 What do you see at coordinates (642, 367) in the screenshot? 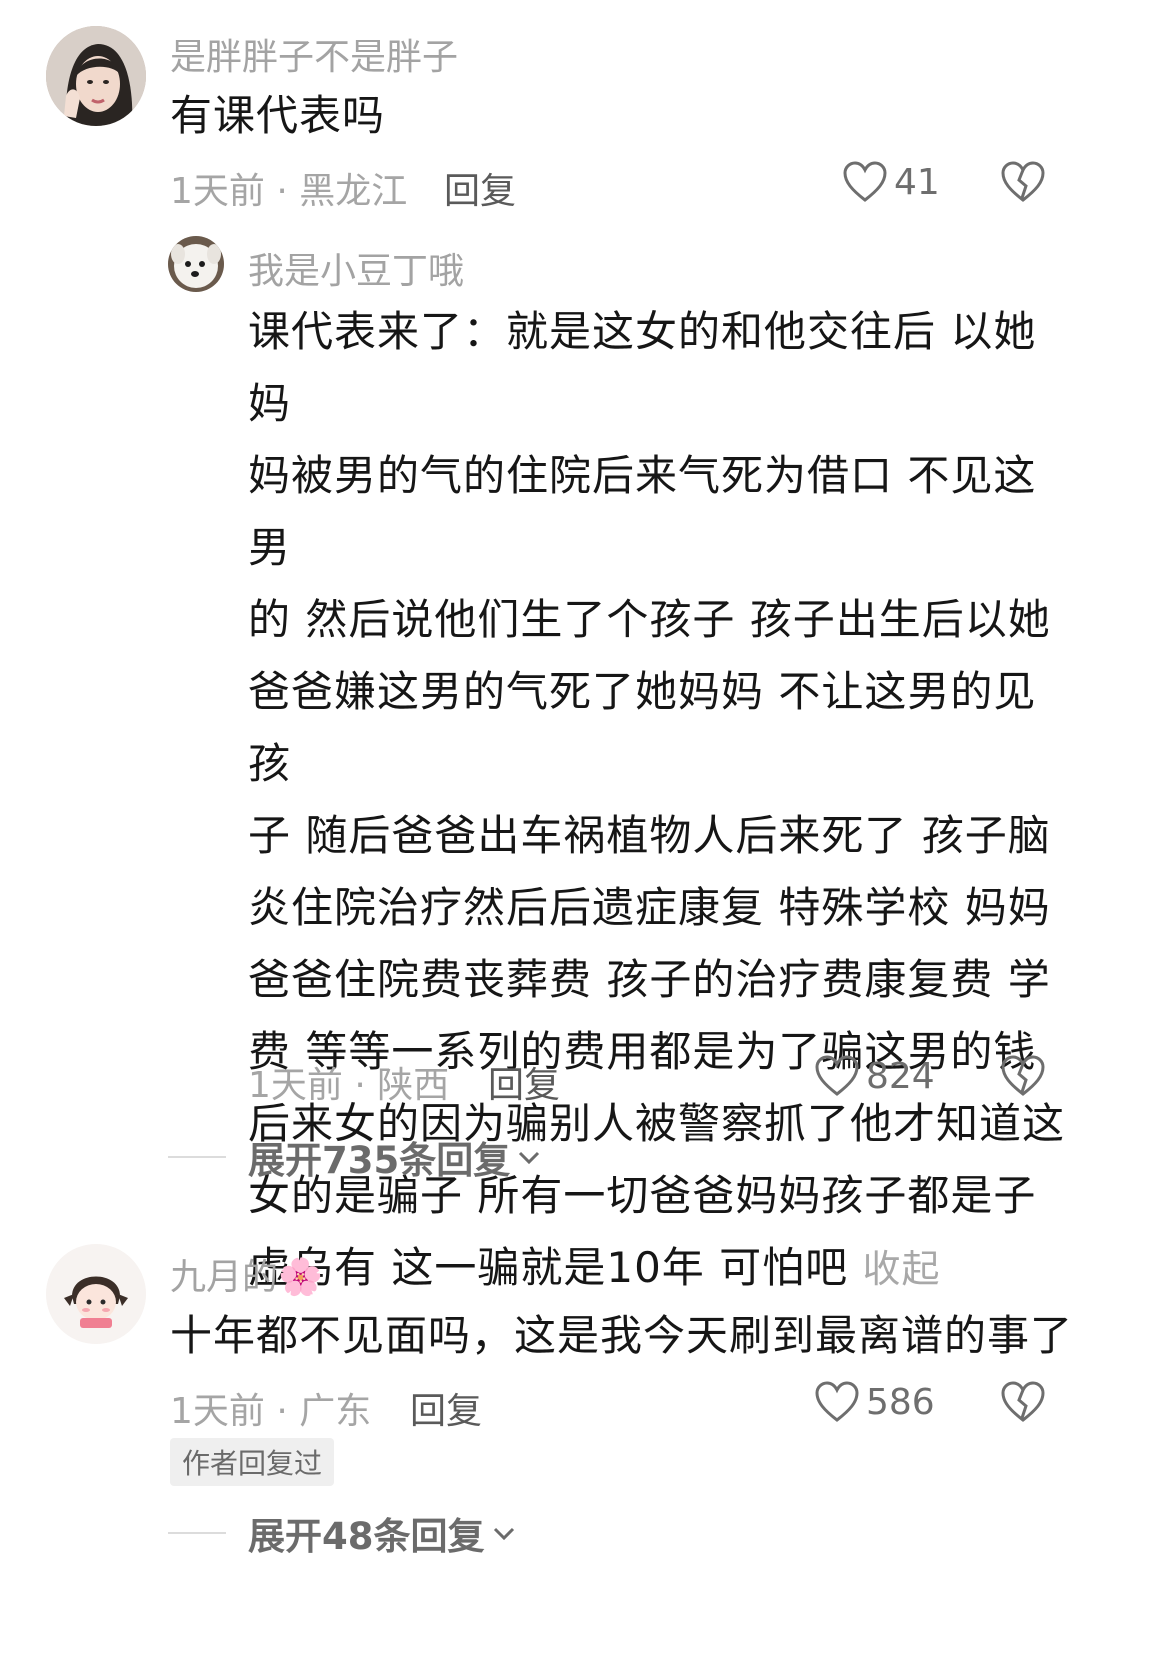
I see `reply-line: 课代表来了：就是这女的和他交往后 以她妈` at bounding box center [642, 367].